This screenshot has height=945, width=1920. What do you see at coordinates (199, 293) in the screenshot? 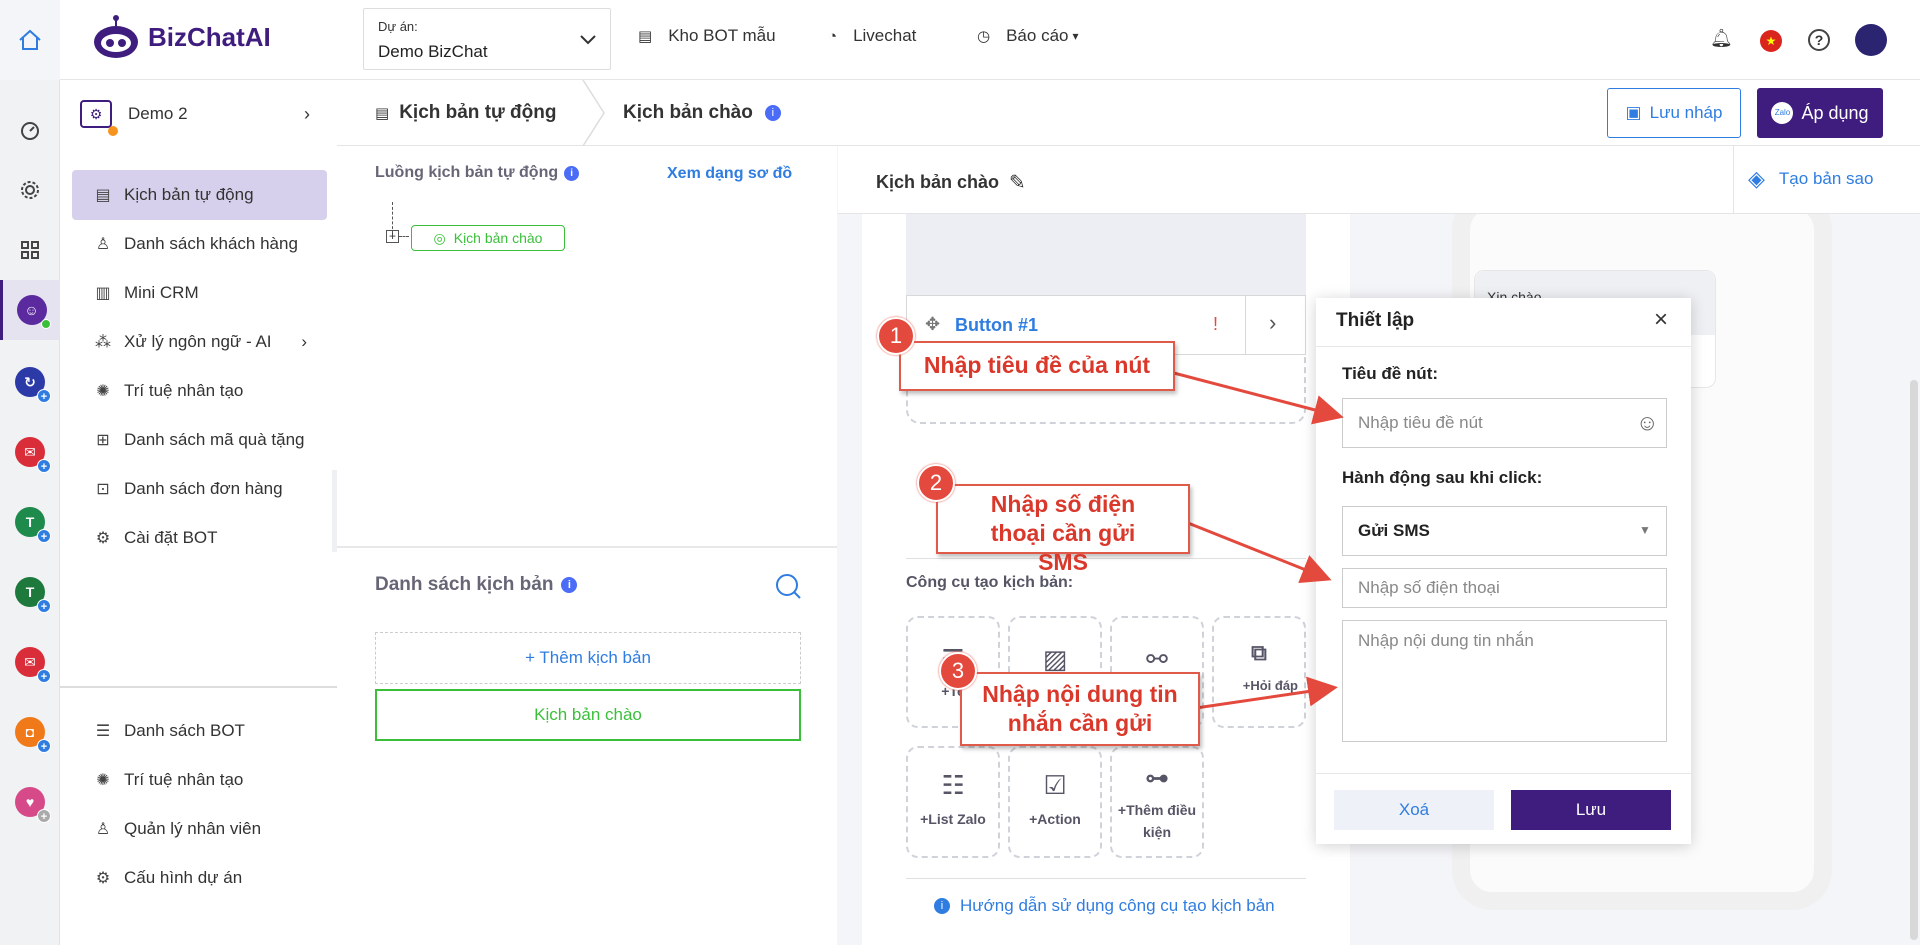
I see `sidebar-item-mini-crm: ▥ Mini CRM` at bounding box center [199, 293].